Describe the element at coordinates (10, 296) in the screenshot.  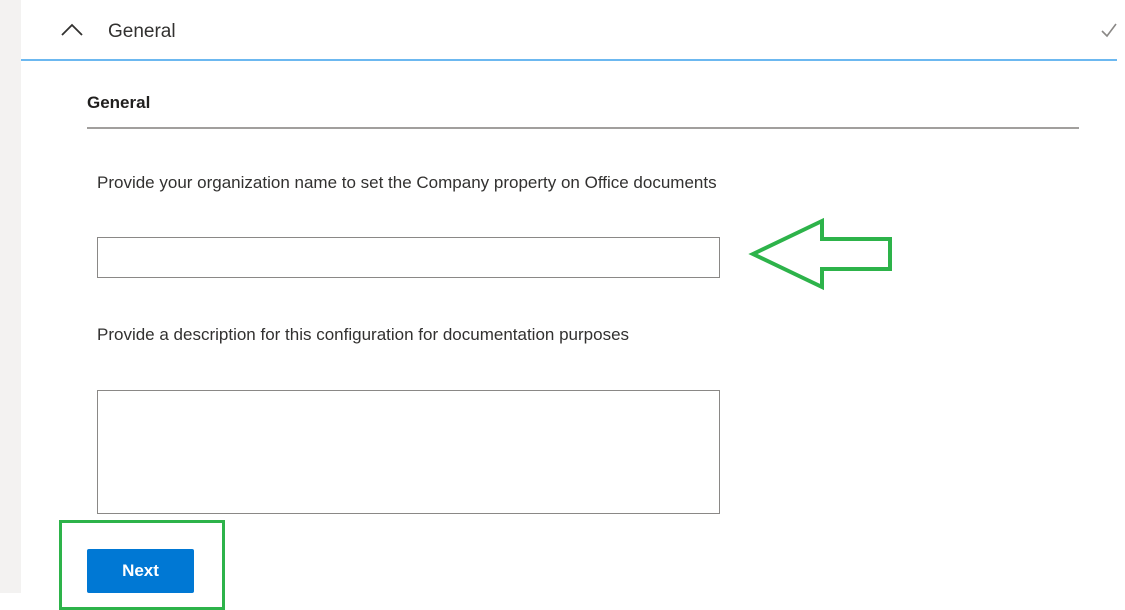
I see `left-margin-strip` at that location.